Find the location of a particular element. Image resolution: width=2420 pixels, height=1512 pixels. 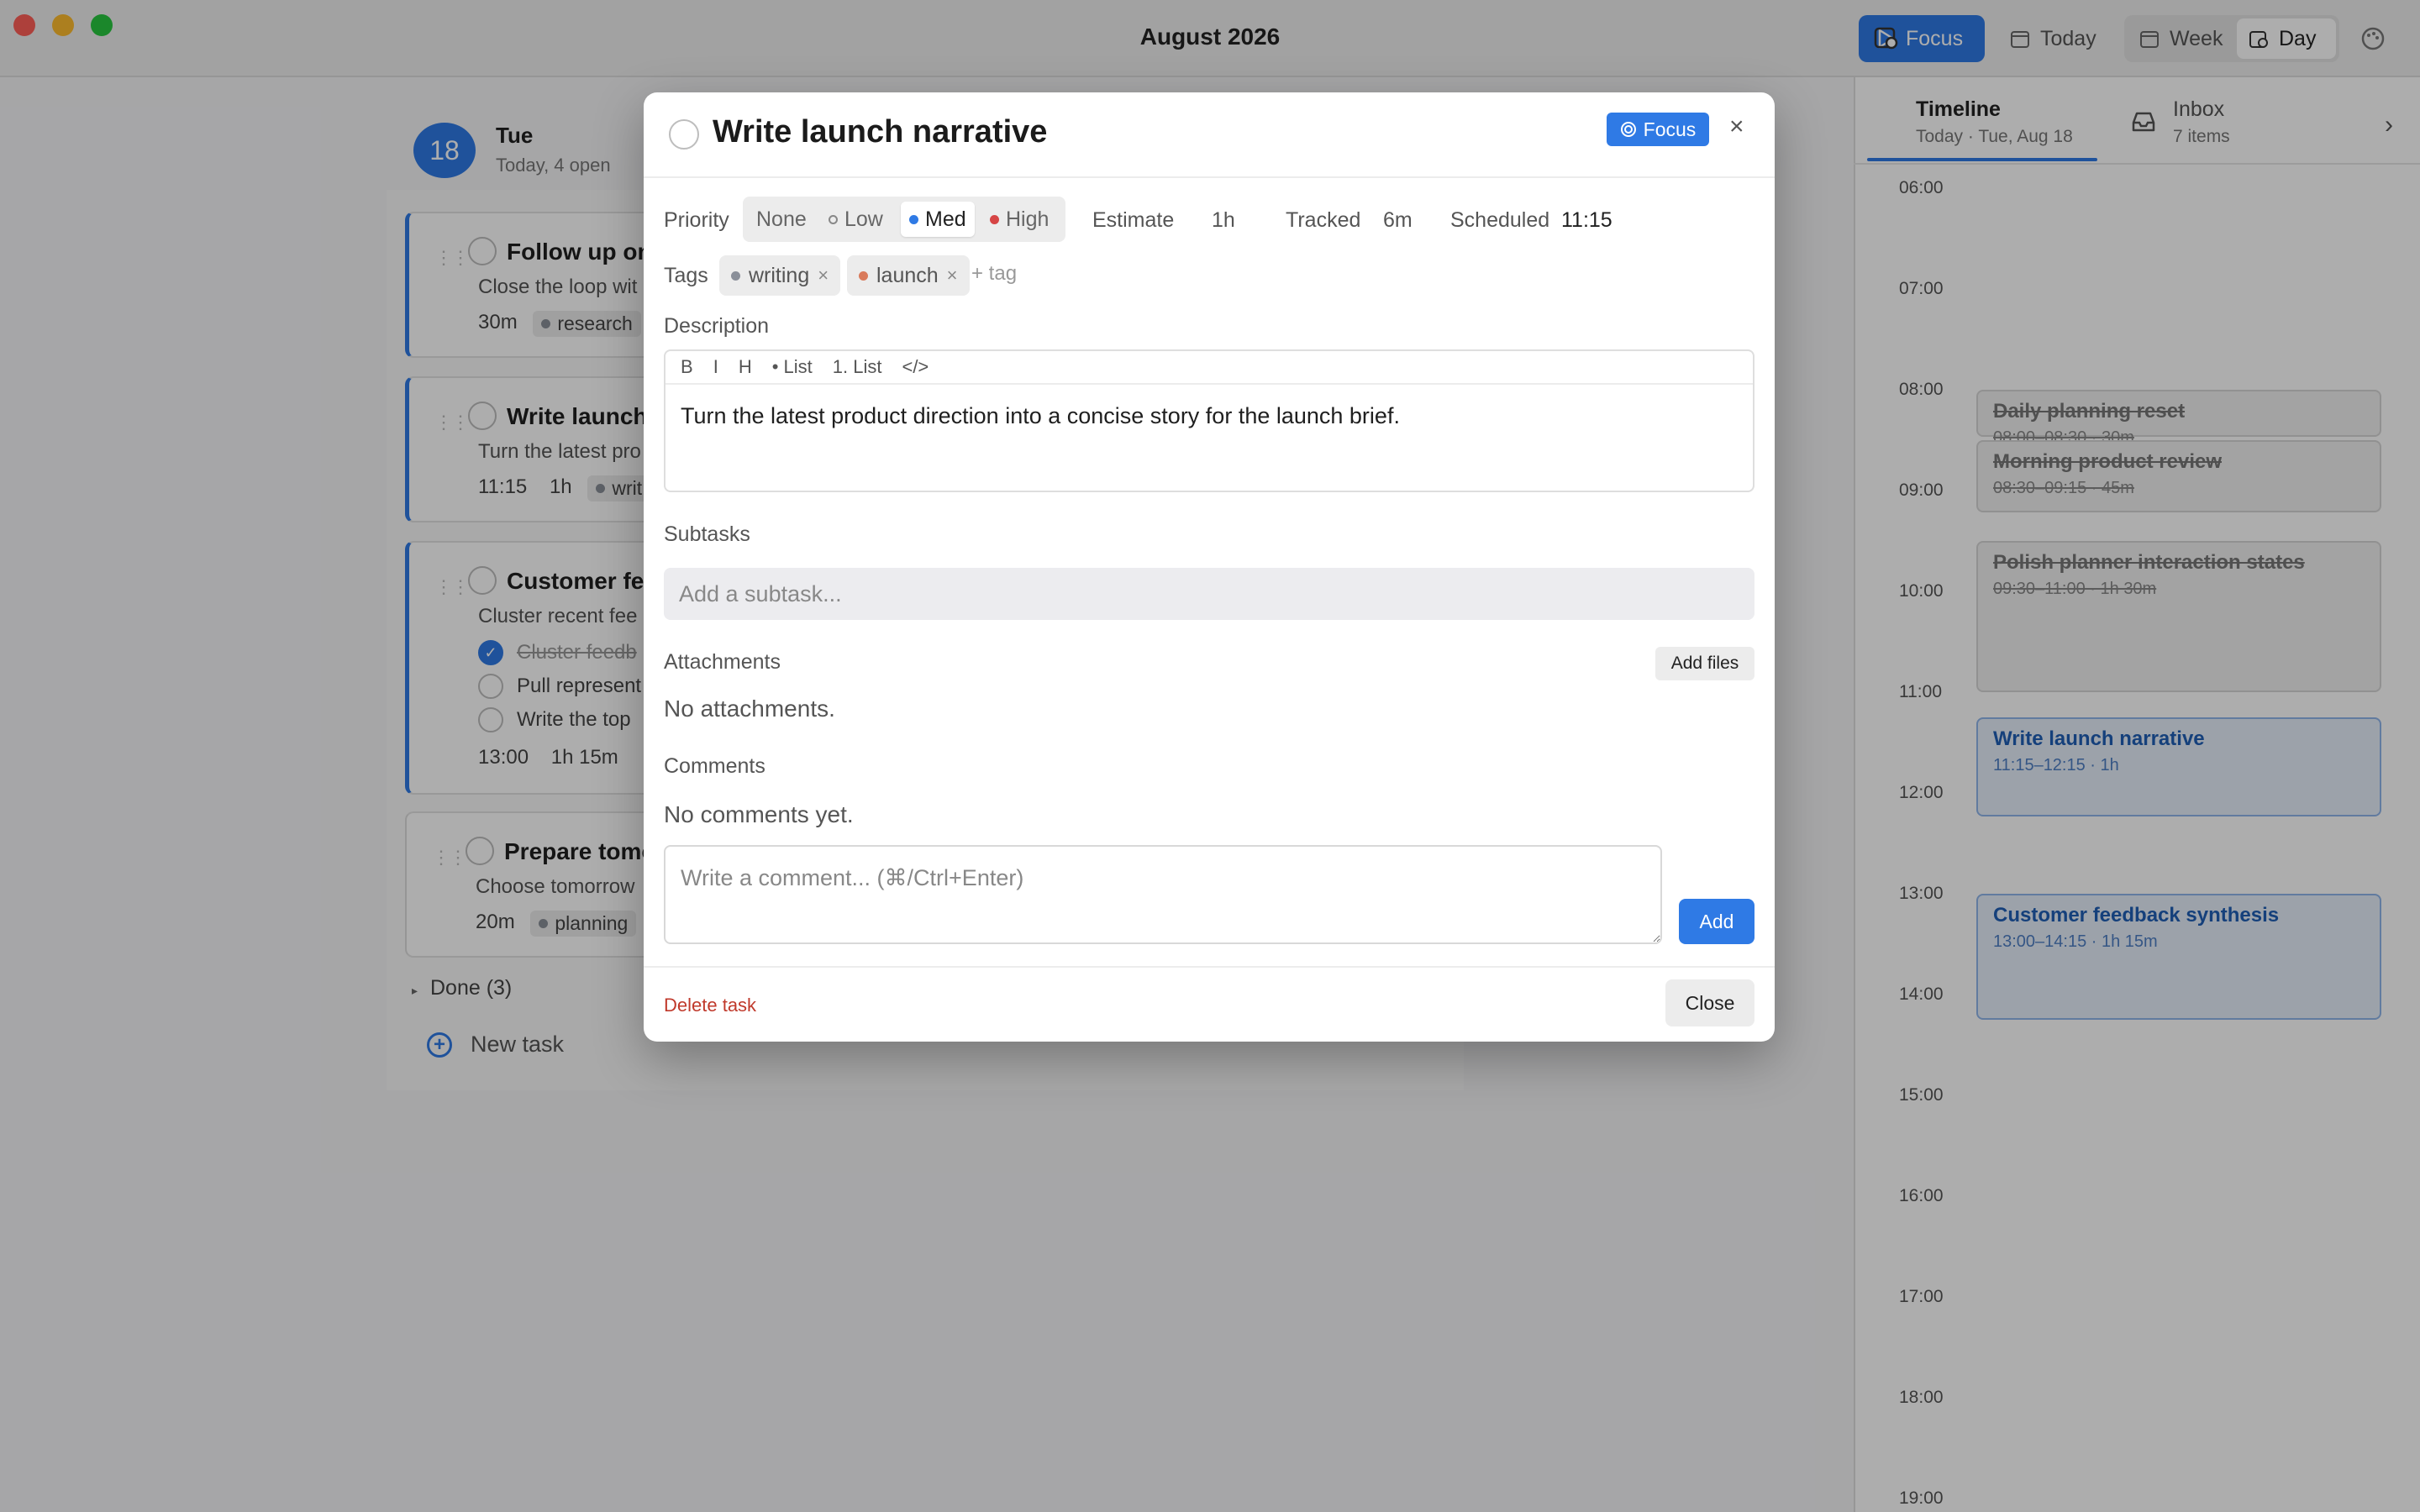

comment-input is located at coordinates (1163, 894).